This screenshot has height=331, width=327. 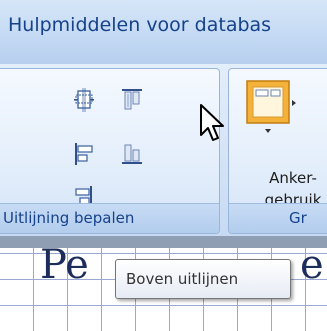 I want to click on form-label-text: Pe, so click(x=64, y=265).